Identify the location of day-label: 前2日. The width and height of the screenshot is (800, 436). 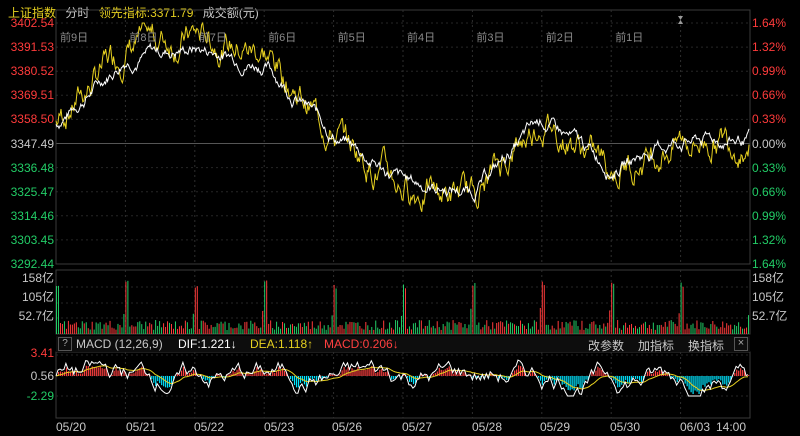
(559, 38).